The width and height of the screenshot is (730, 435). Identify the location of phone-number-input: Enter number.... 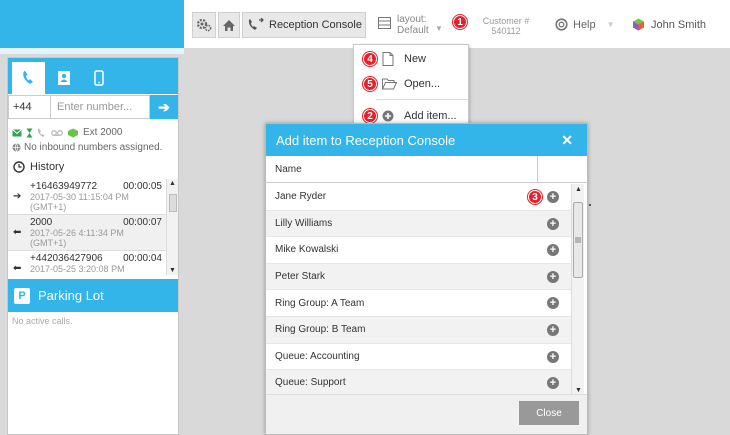
(100, 107).